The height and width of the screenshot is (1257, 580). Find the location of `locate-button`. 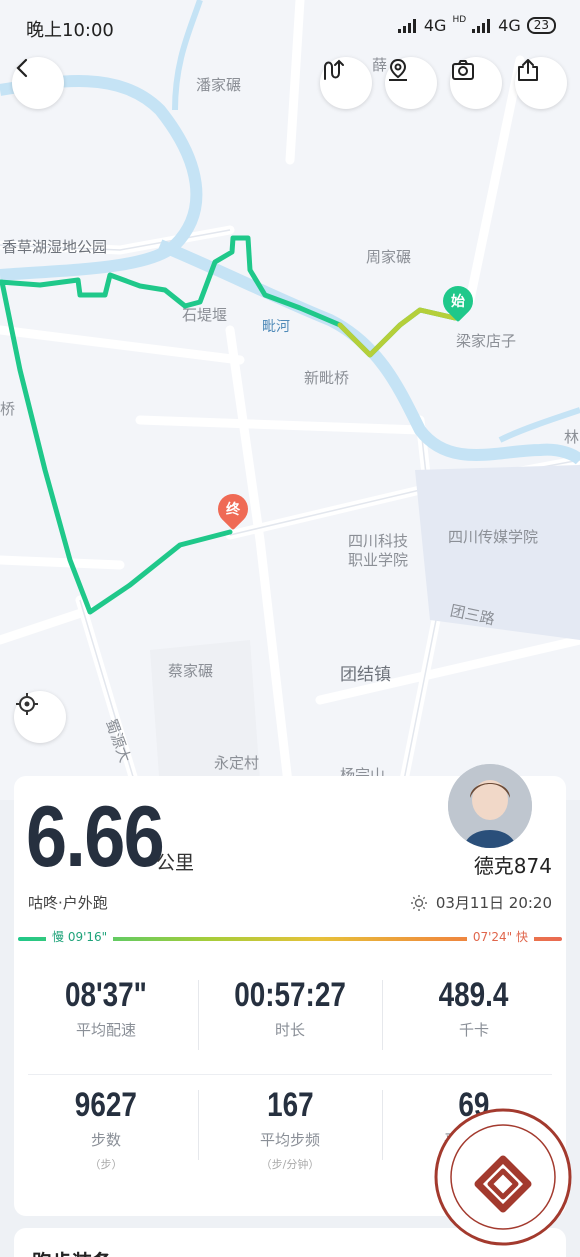

locate-button is located at coordinates (40, 717).